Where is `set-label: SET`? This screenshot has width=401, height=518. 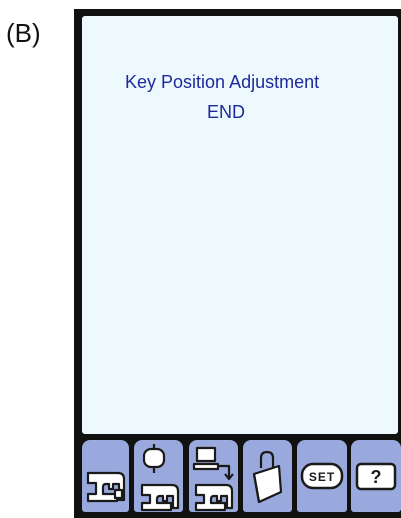 set-label: SET is located at coordinates (322, 477).